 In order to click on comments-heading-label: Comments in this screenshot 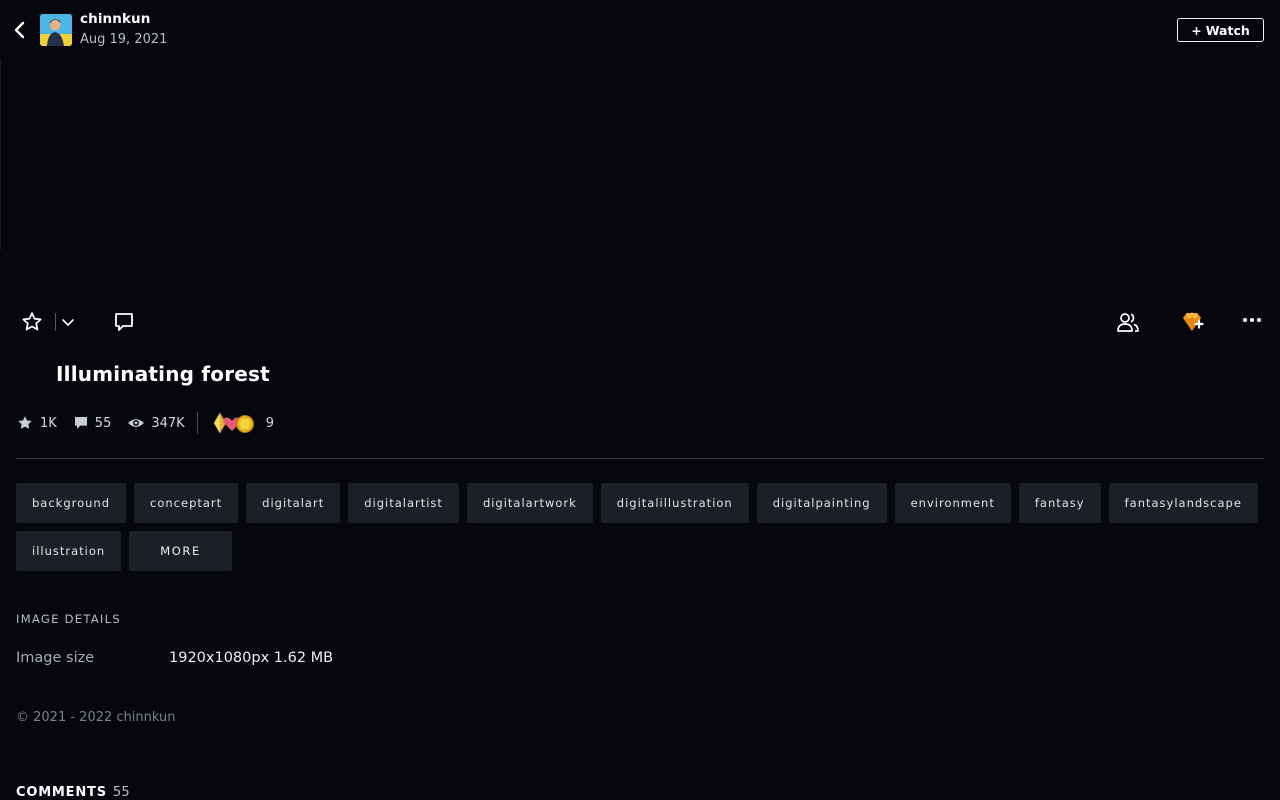, I will do `click(61, 792)`.